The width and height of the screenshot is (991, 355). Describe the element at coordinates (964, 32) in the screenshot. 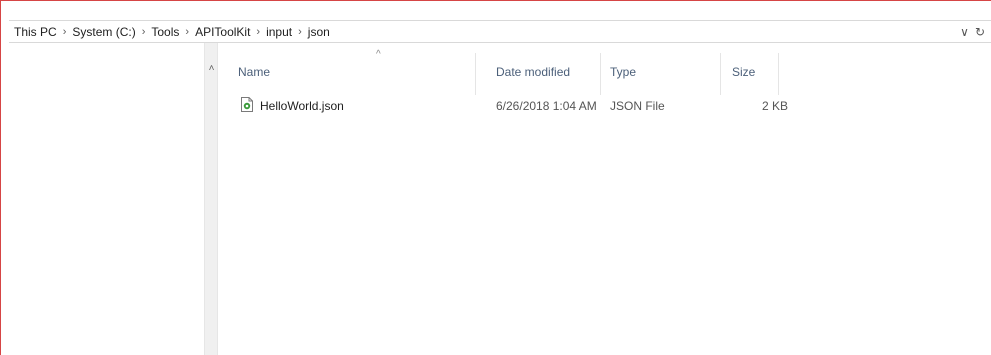

I see `chevron-down-icon: ∨` at that location.